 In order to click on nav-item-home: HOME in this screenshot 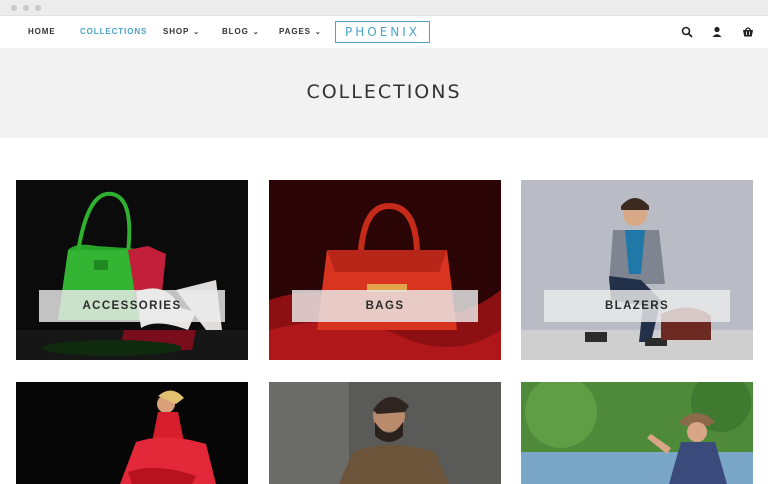, I will do `click(42, 32)`.